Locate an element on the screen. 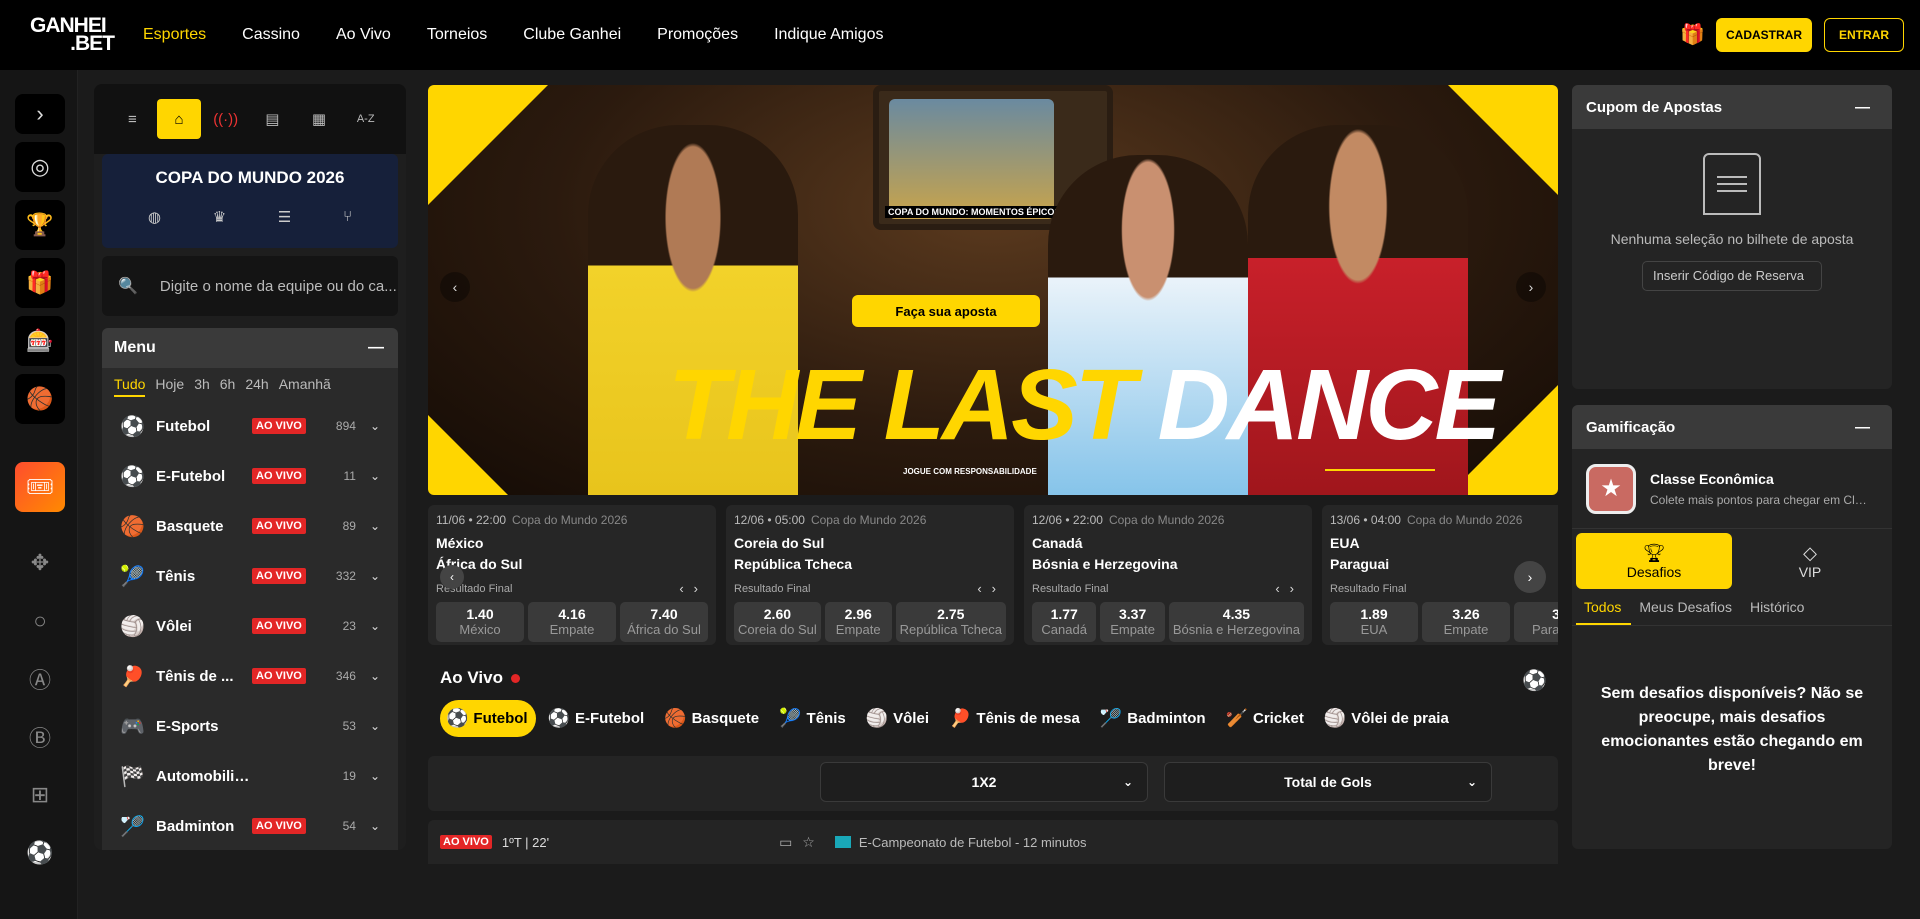 This screenshot has height=919, width=1920. carousel-next-icon: › is located at coordinates (1530, 577).